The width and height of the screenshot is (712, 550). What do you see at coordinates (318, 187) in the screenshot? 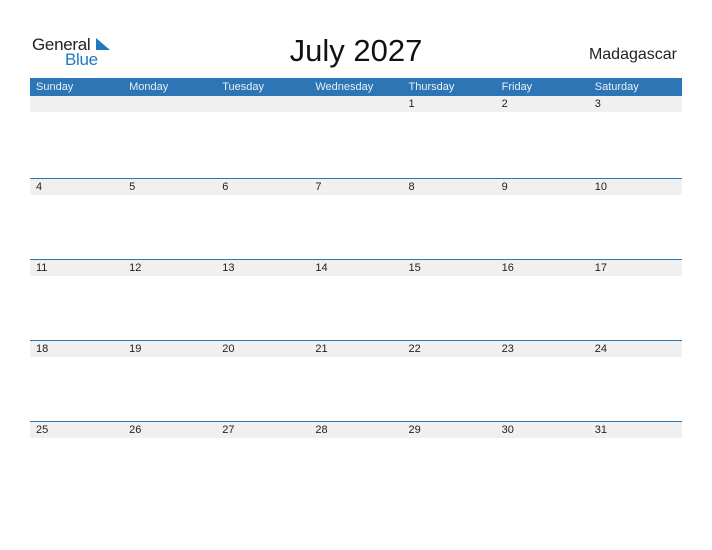
I see `day-cell: 7` at bounding box center [318, 187].